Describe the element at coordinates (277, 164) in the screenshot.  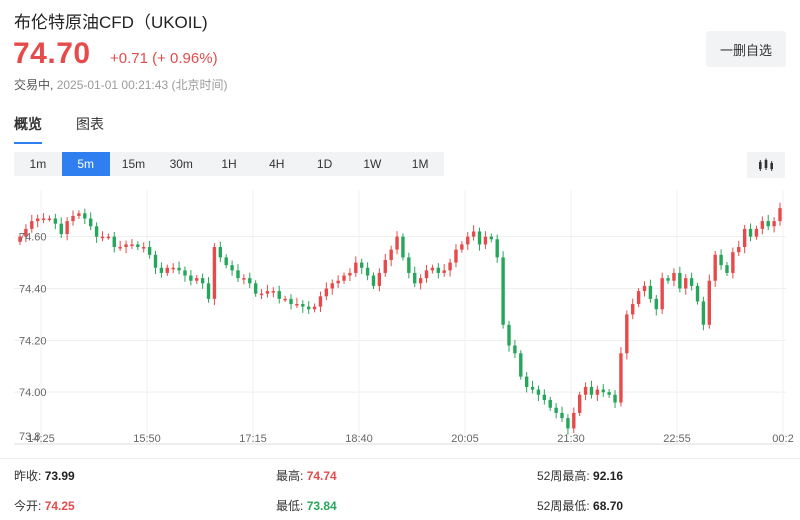
I see `range-4h: 4H` at that location.